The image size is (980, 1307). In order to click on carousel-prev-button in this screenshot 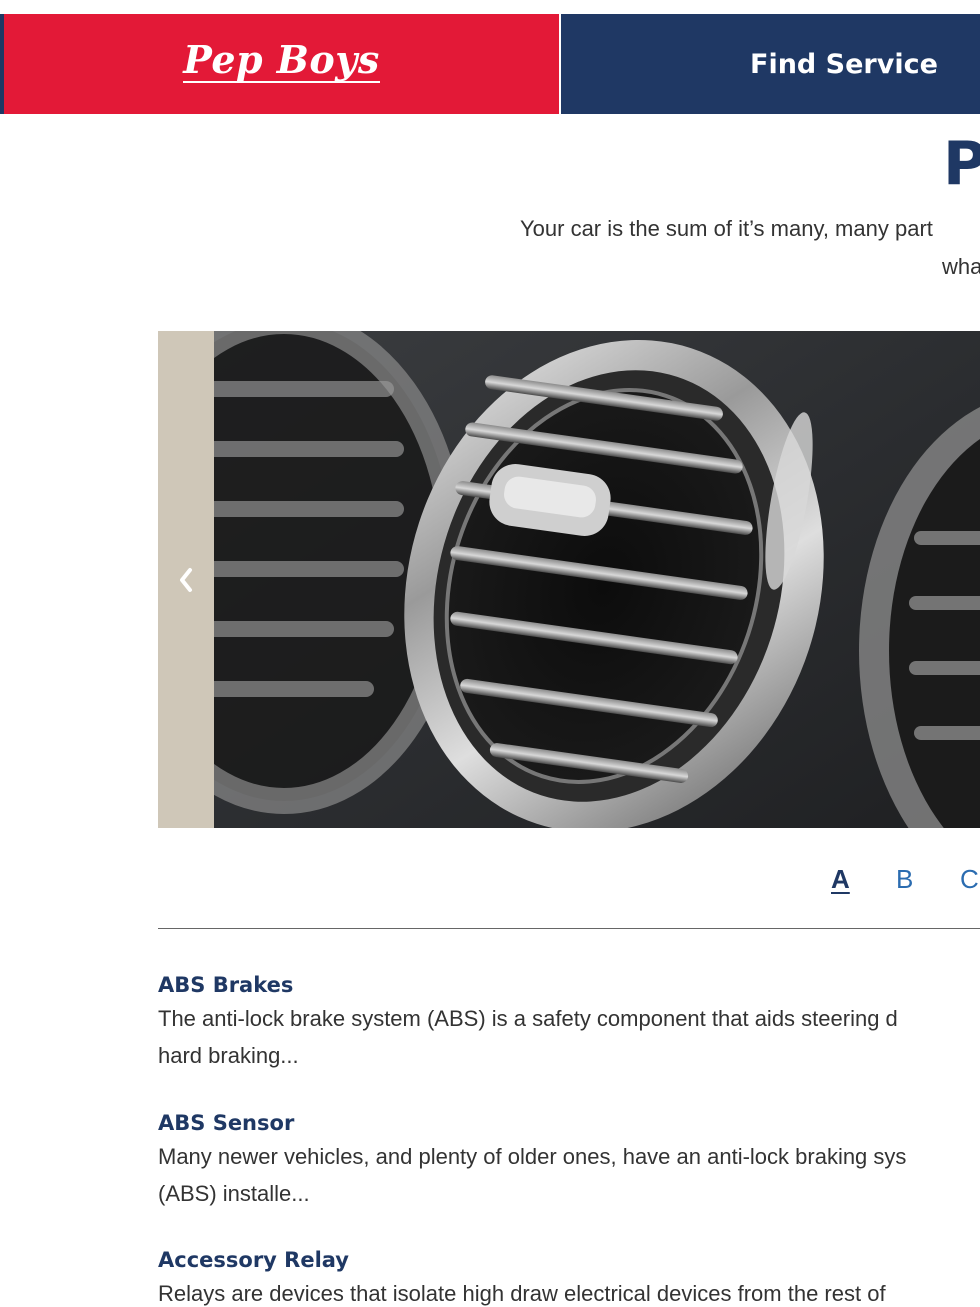, I will do `click(186, 579)`.